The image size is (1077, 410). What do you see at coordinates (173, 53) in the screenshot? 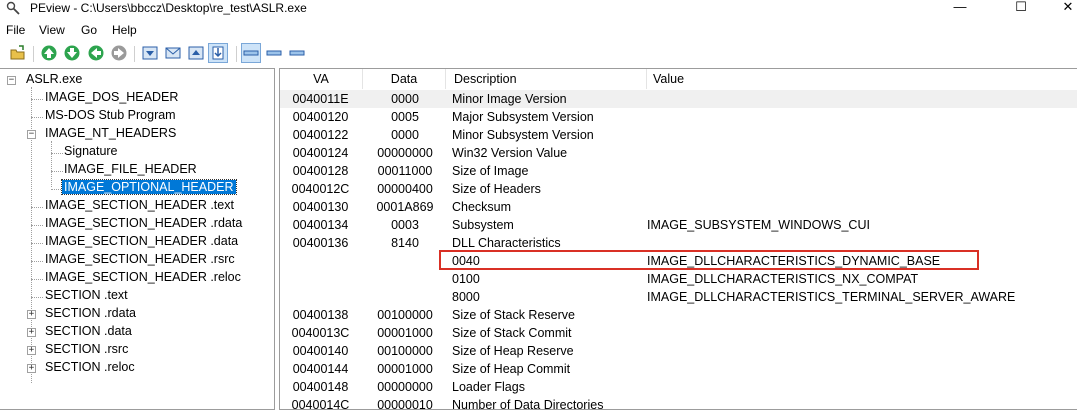
I see `mail-icon` at bounding box center [173, 53].